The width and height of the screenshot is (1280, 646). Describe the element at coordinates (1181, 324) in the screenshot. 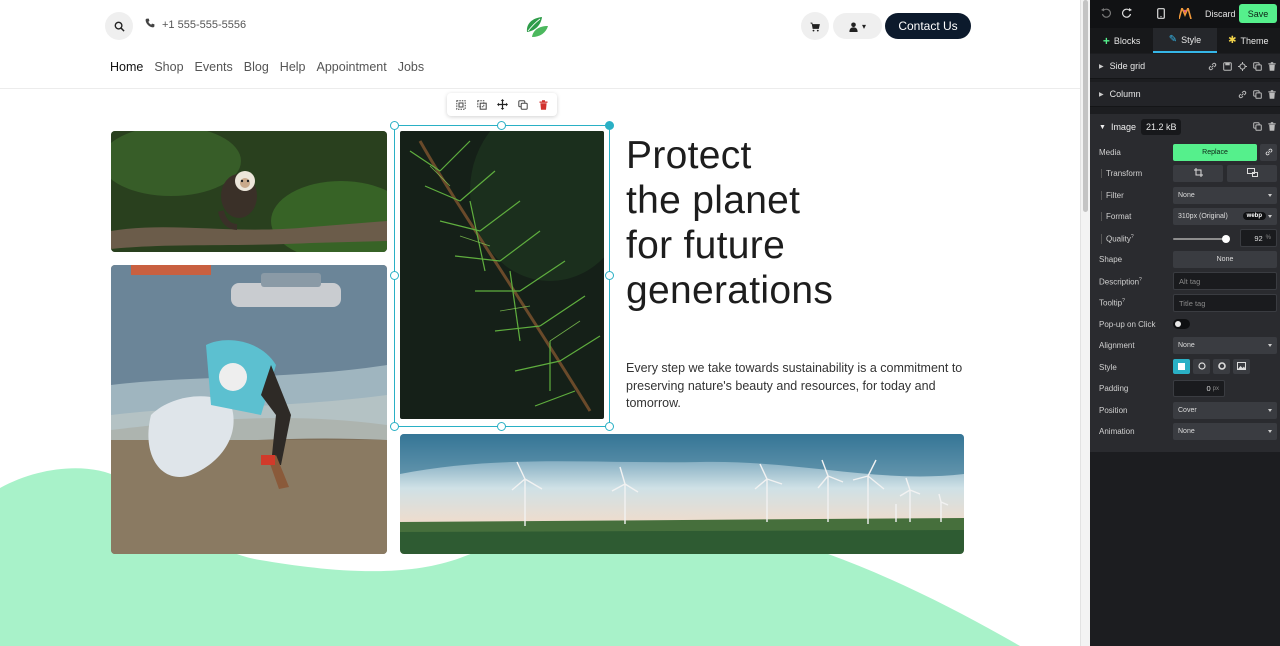

I see `popup-toggle` at that location.